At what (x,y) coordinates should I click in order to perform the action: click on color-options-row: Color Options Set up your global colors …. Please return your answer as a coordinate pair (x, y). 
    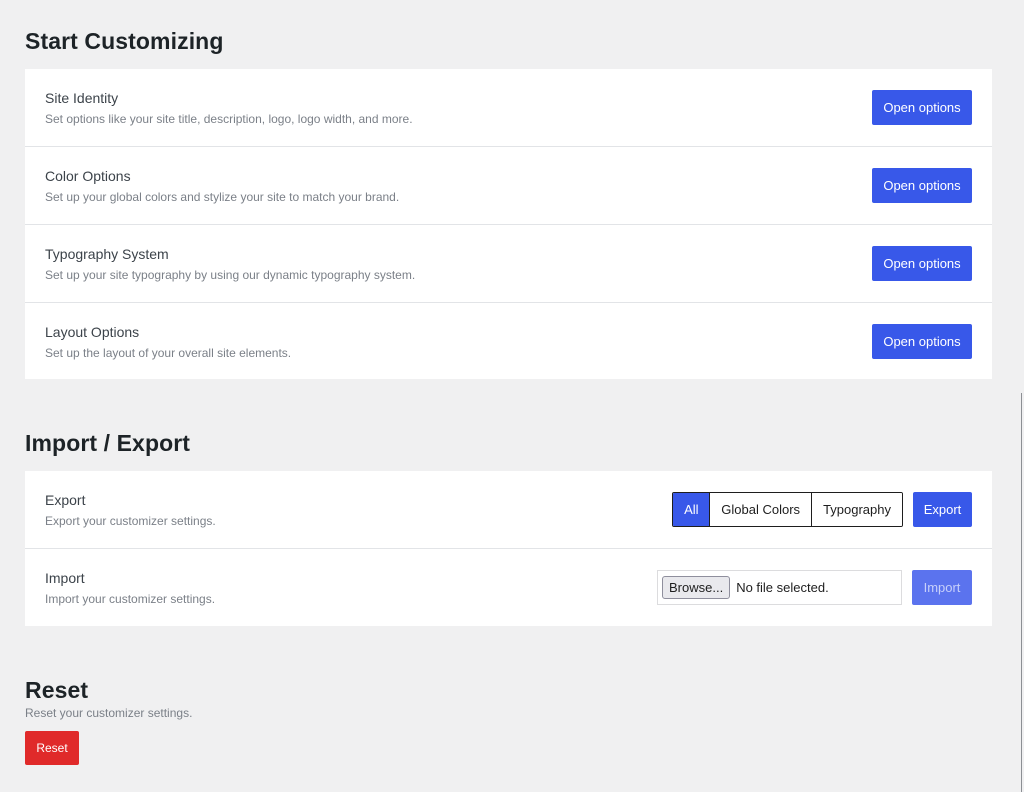
    Looking at the image, I should click on (508, 186).